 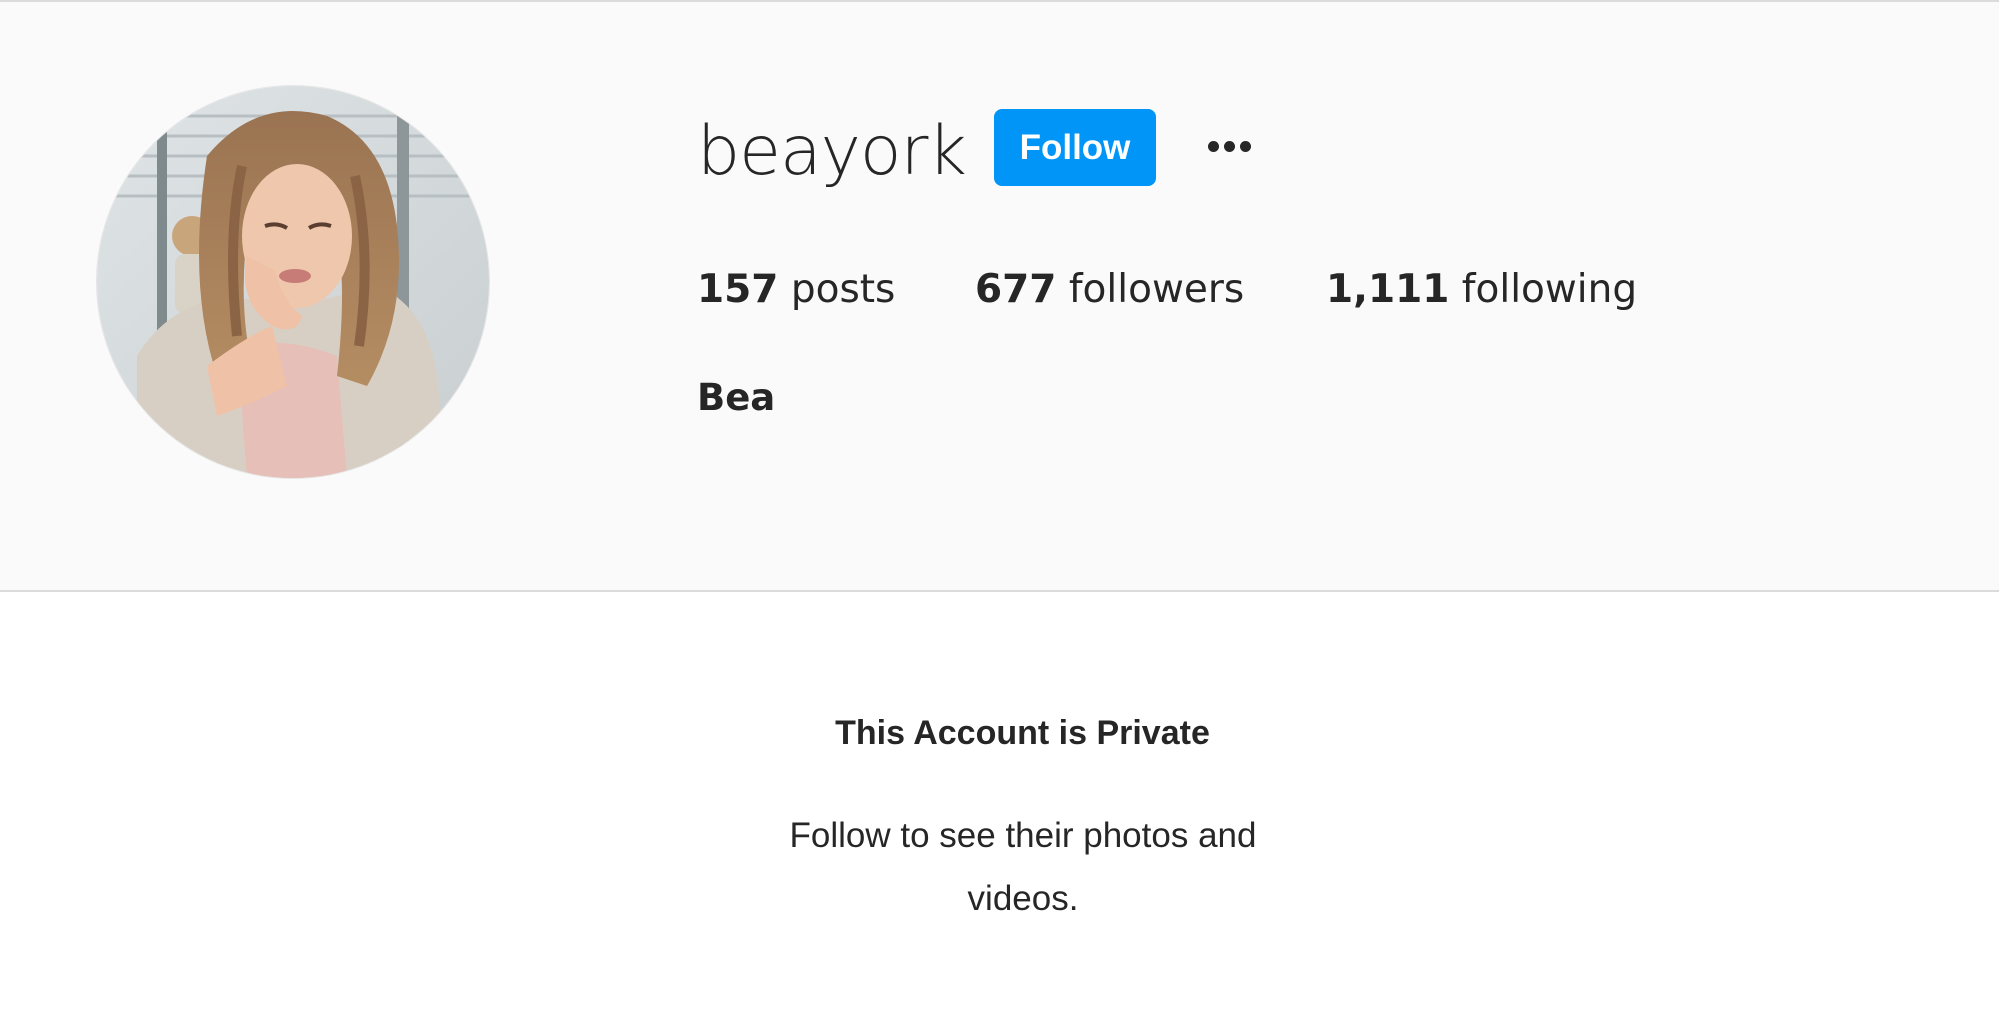 I want to click on following-label: following, so click(x=1549, y=289).